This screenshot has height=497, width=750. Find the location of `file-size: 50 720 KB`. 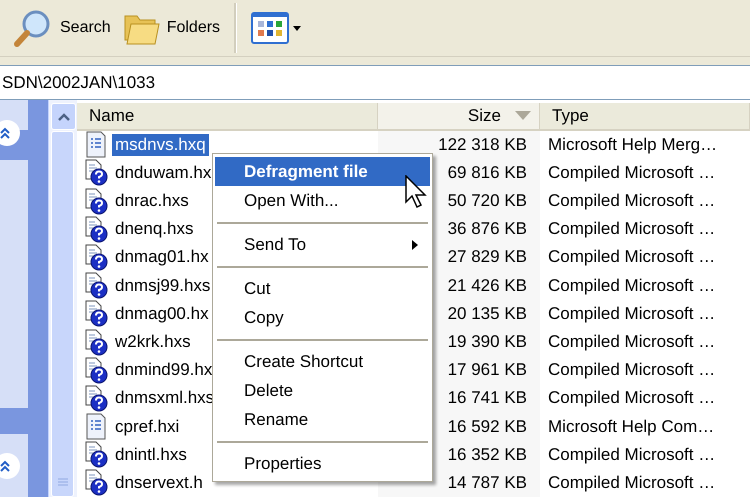

file-size: 50 720 KB is located at coordinates (487, 201).